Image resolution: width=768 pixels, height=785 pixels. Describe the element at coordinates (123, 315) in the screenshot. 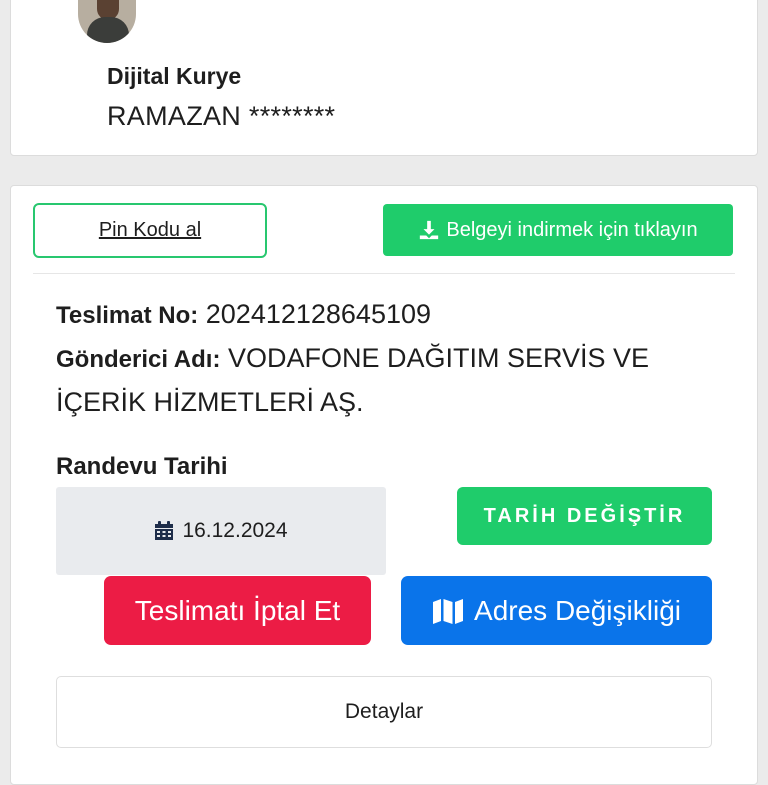

I see `delivery-number-key: Teslimat No` at that location.